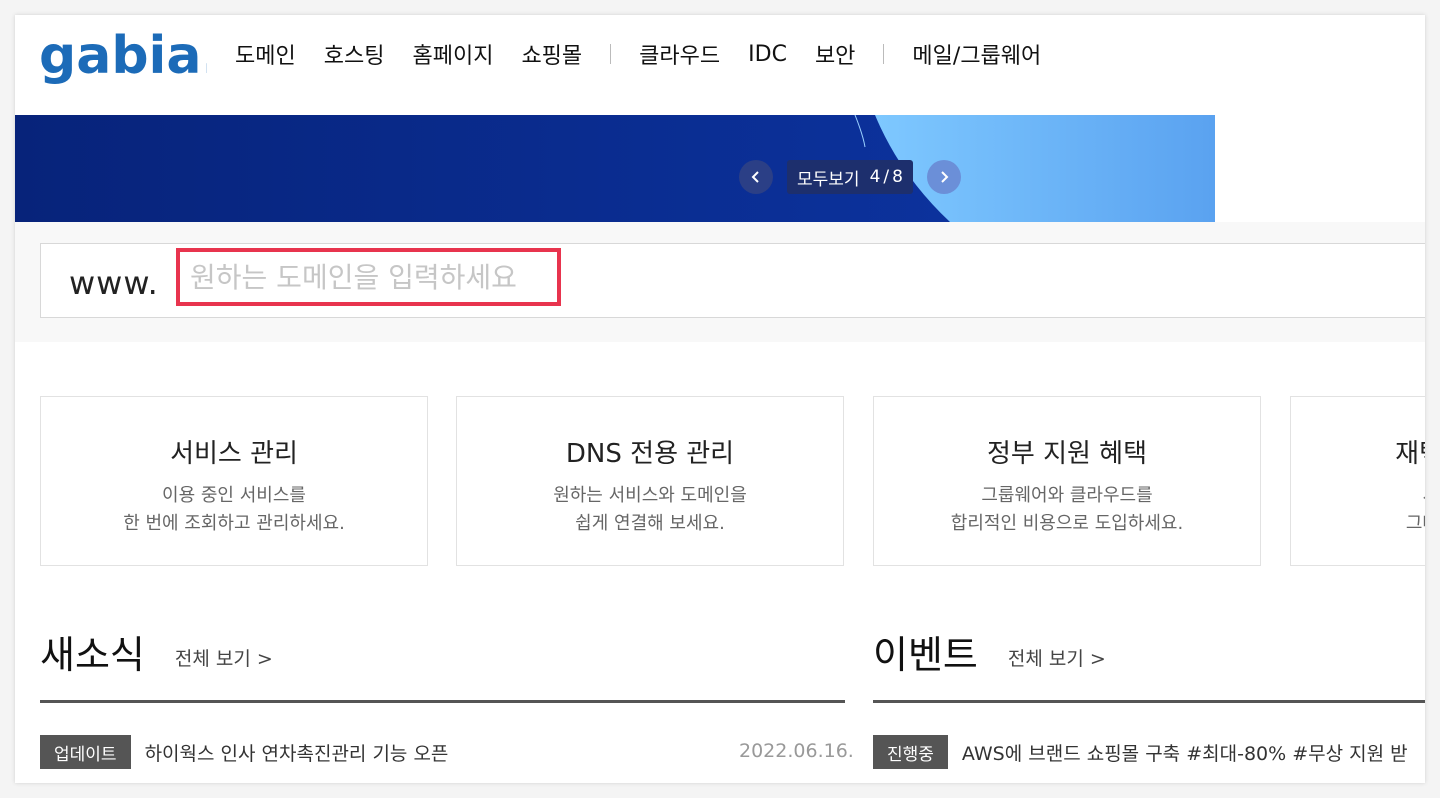 This screenshot has width=1440, height=798. I want to click on event-item-title: AWS에 브랜드 쇼핑몰 구축 #최대-80% #무상 지원 받, so click(1185, 752).